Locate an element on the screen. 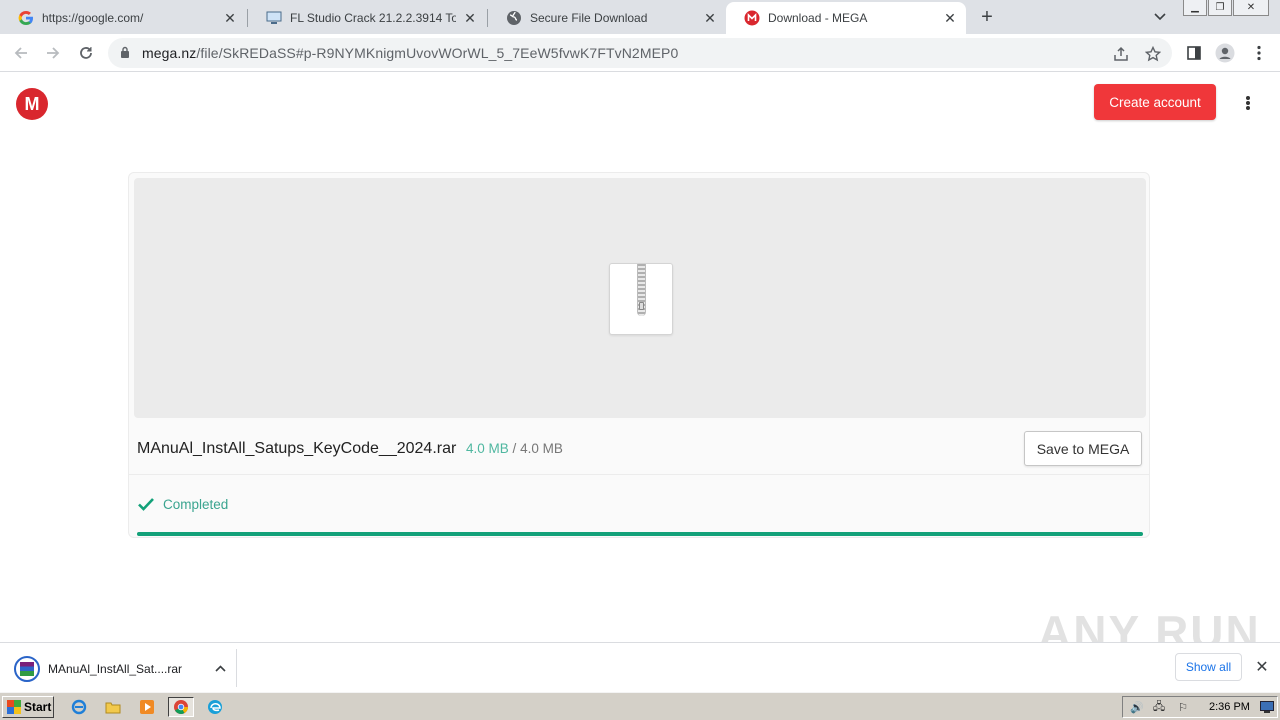 The width and height of the screenshot is (1280, 720). progress-fill is located at coordinates (640, 534).